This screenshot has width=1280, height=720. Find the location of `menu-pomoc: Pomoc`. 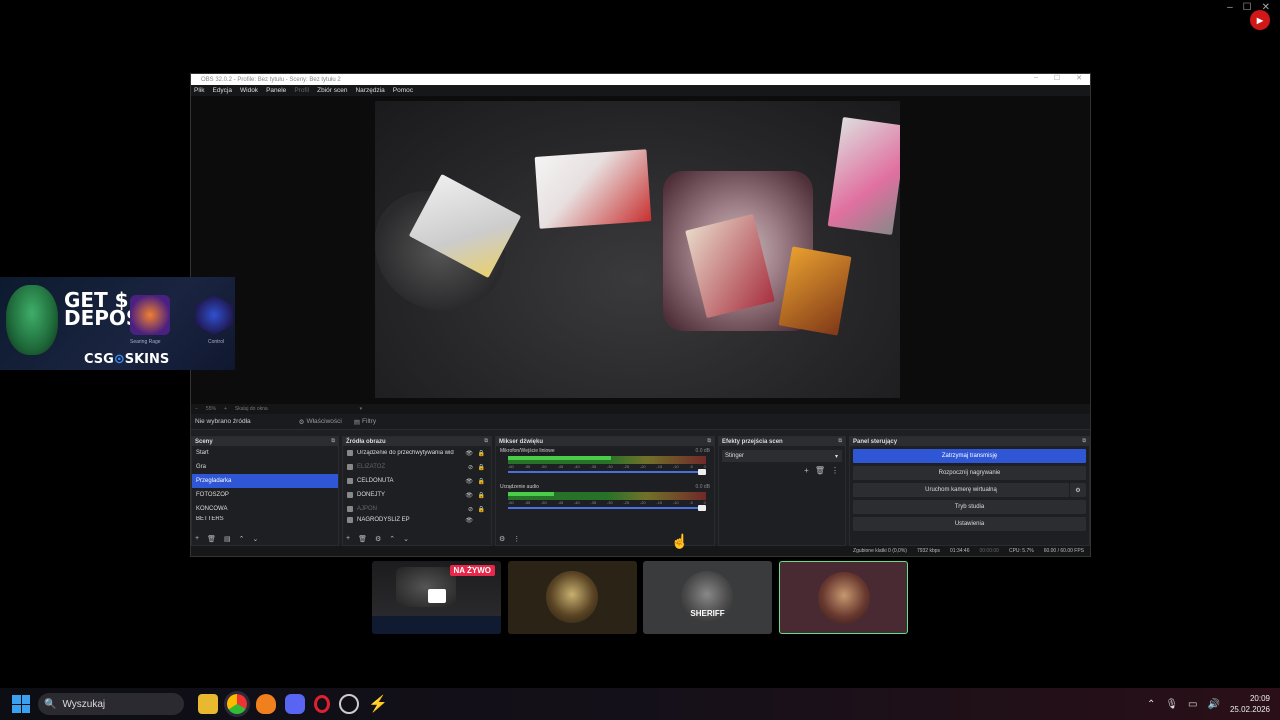

menu-pomoc: Pomoc is located at coordinates (403, 90).